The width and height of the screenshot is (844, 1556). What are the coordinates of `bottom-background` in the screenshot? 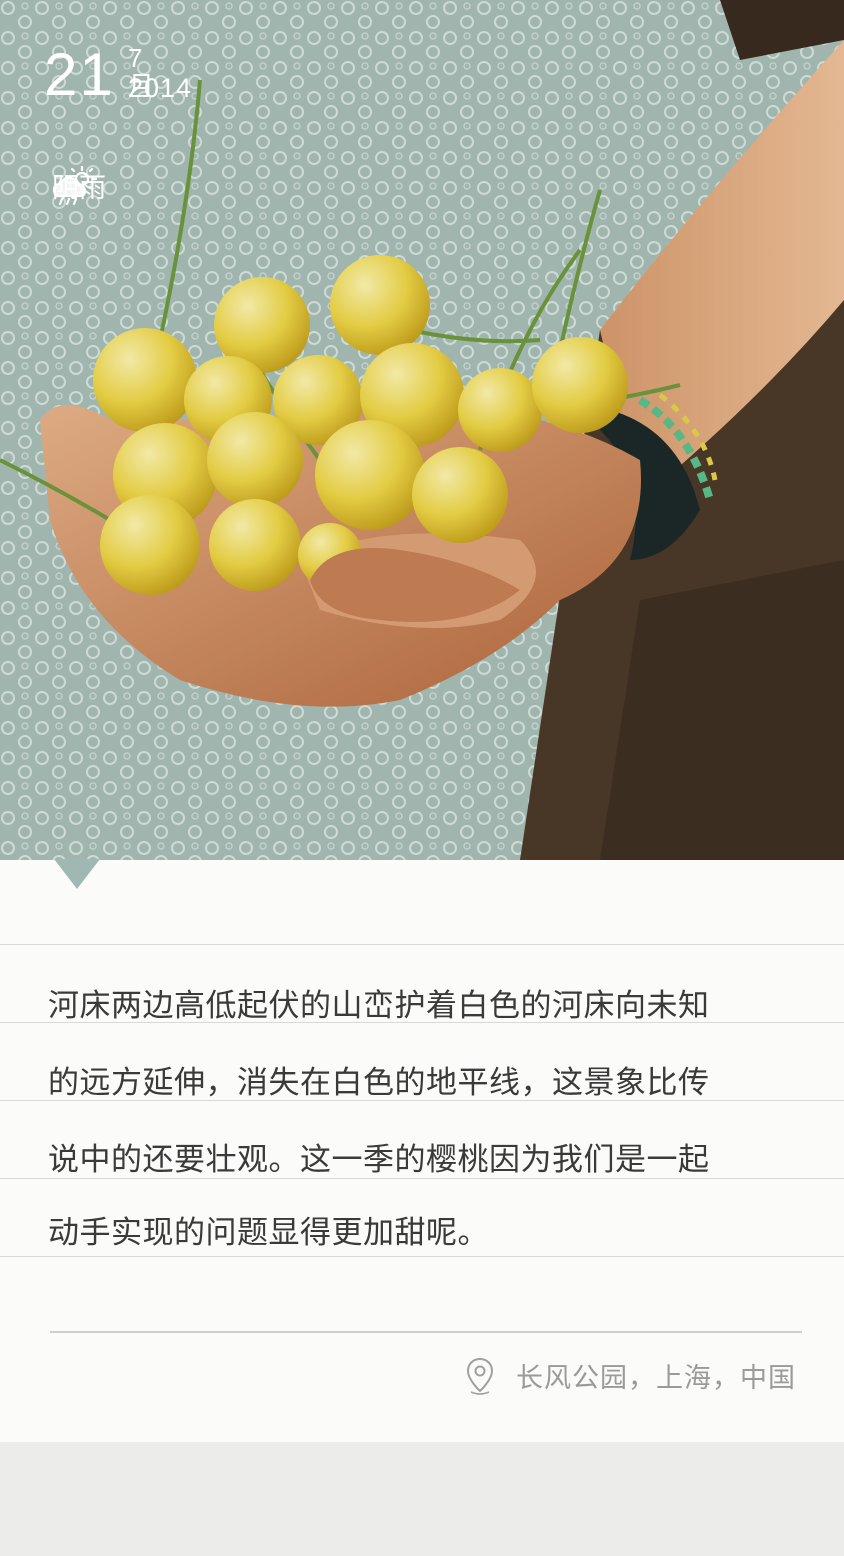 It's located at (422, 1499).